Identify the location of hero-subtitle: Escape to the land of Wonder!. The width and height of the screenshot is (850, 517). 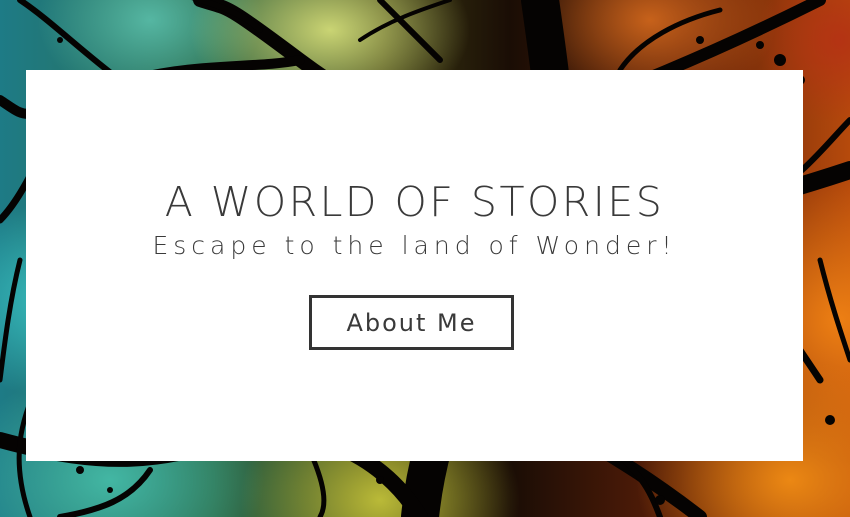
(414, 245).